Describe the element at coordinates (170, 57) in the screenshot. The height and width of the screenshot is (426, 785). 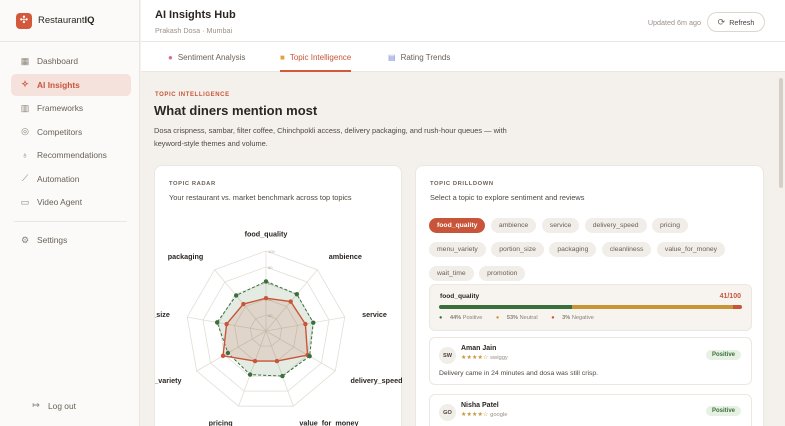
I see `brain-icon: ●` at that location.